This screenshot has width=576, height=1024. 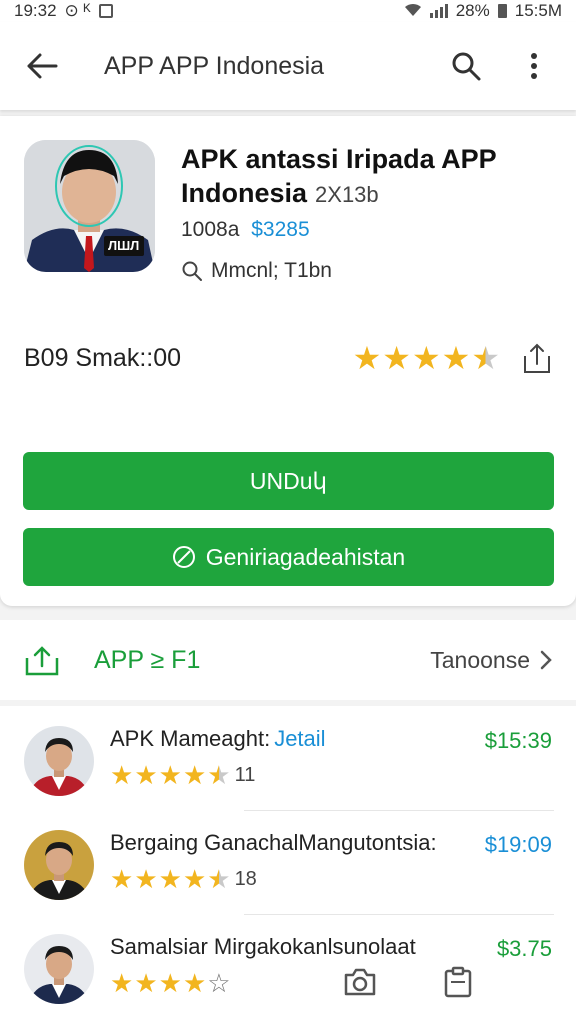 What do you see at coordinates (299, 738) in the screenshot?
I see `detail-link: Jetail` at bounding box center [299, 738].